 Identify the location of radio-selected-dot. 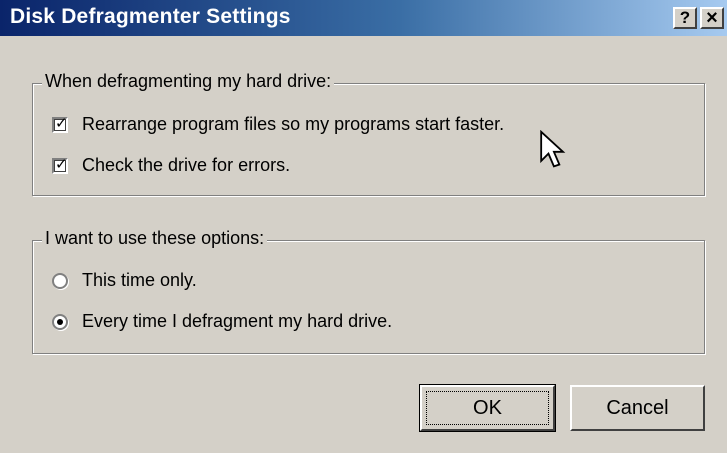
(60, 321).